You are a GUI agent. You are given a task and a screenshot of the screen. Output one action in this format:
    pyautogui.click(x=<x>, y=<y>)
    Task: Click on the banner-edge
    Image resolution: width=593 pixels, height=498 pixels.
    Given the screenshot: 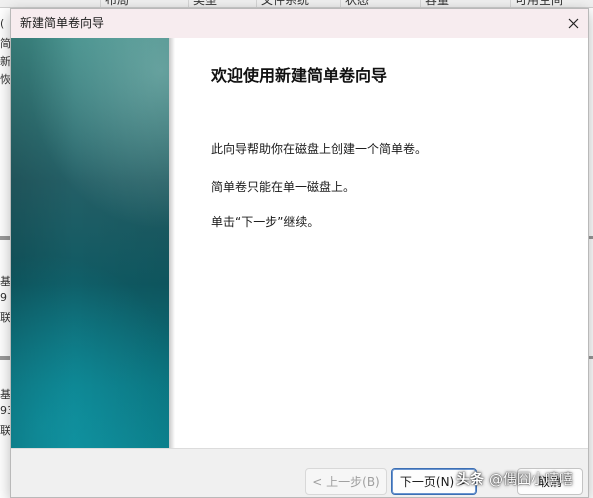 What is the action you would take?
    pyautogui.click(x=172, y=243)
    